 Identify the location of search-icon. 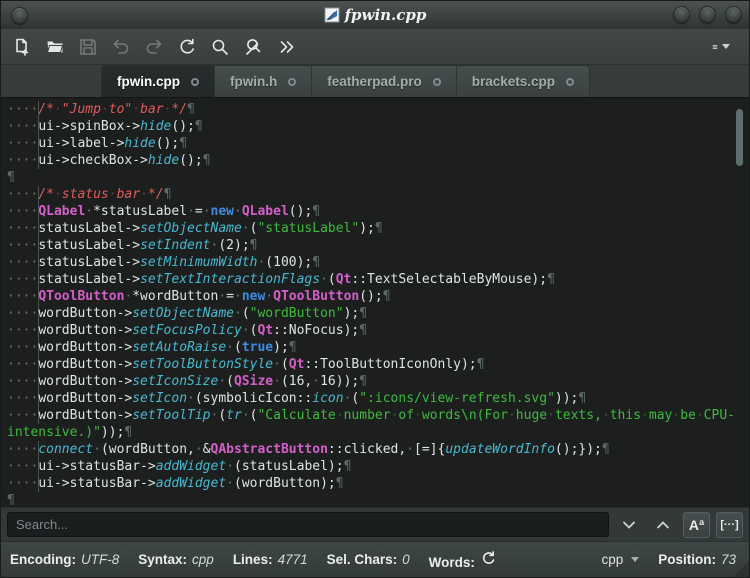
(220, 47).